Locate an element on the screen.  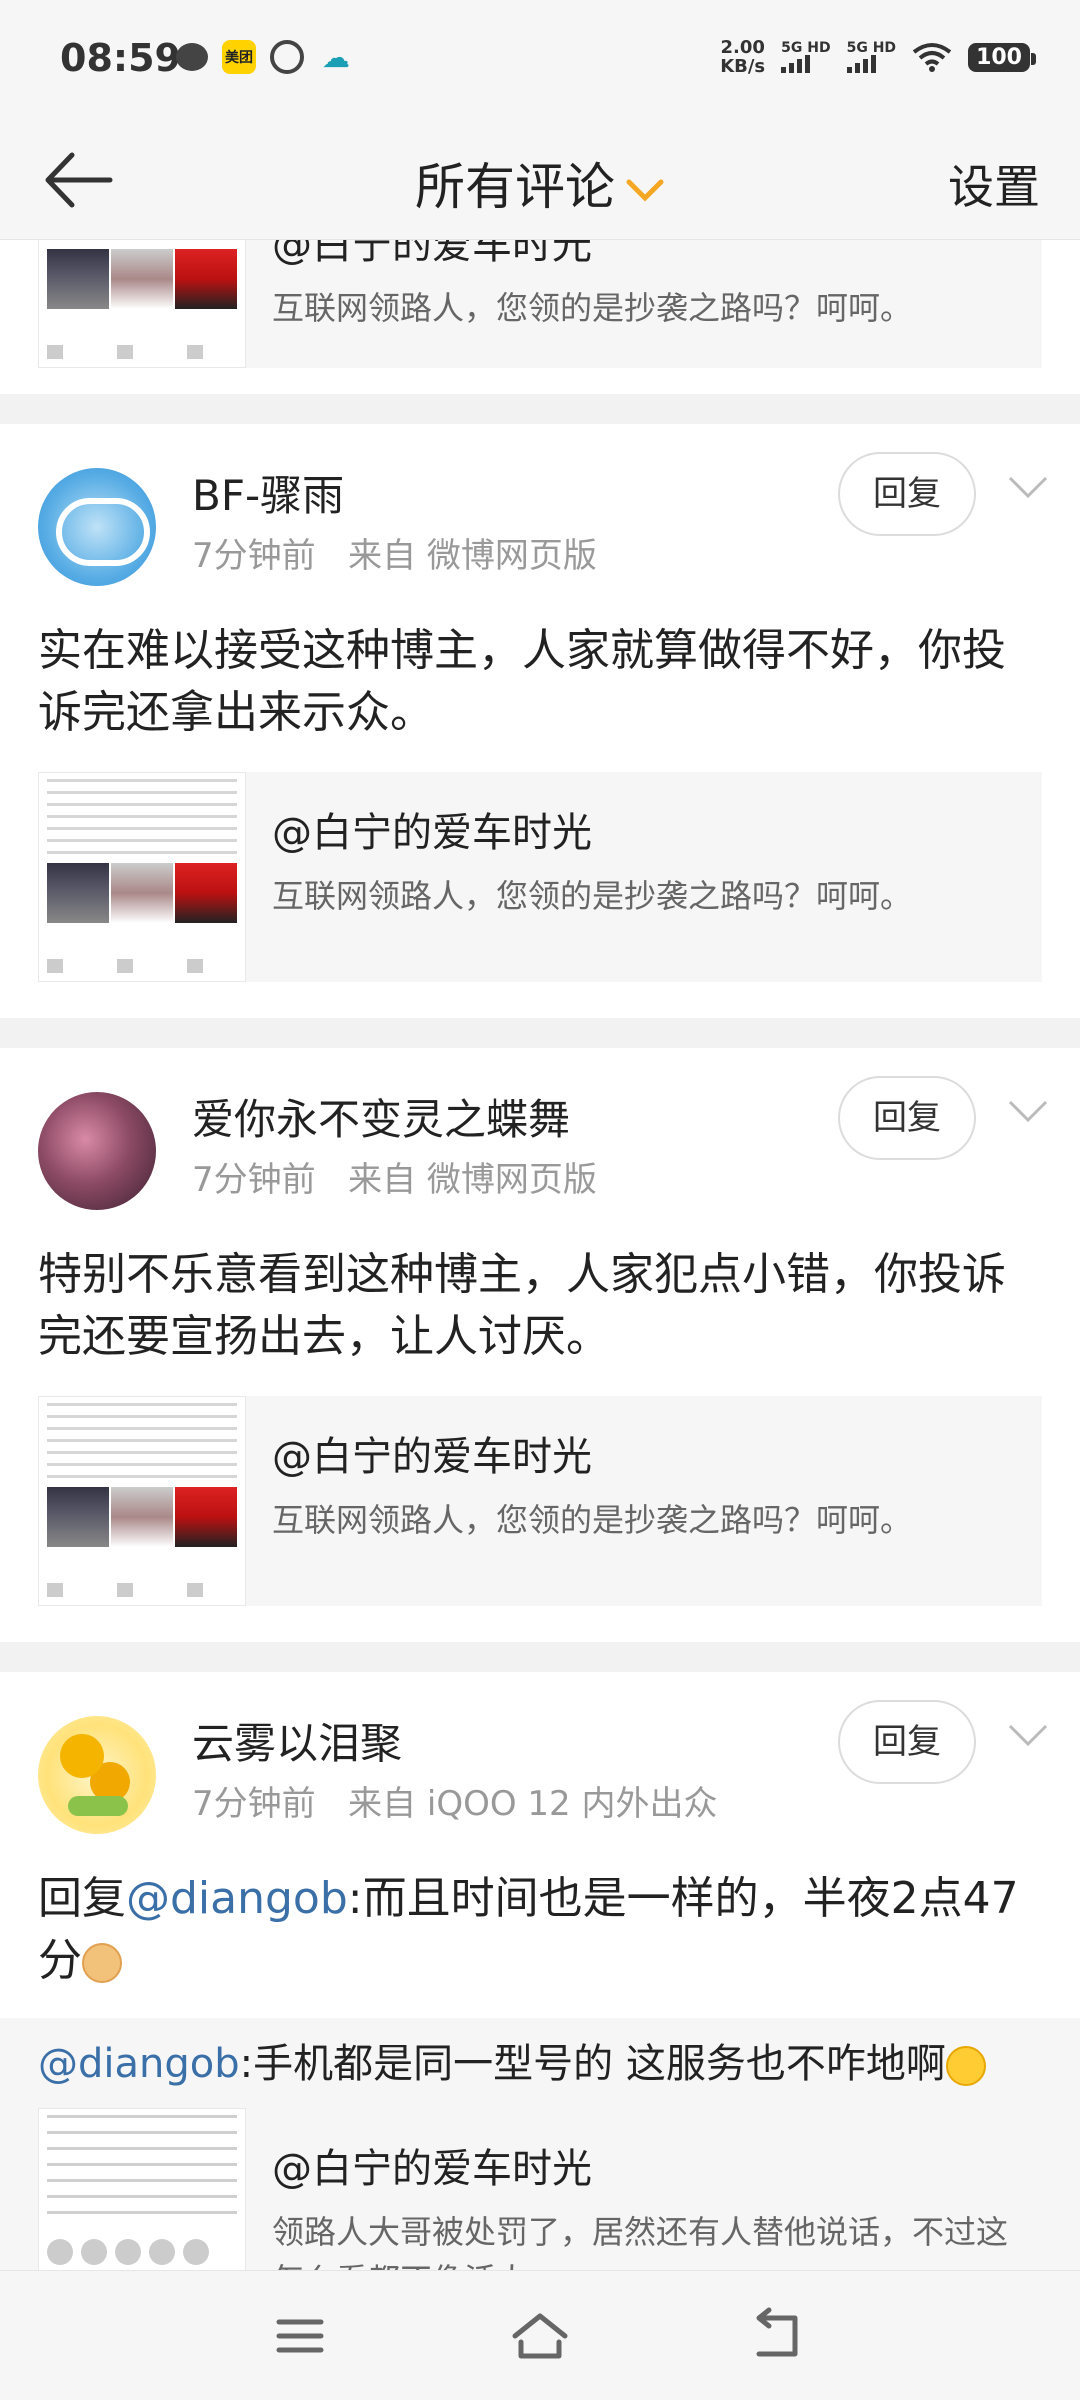
net-speed: 2.00 KB/s is located at coordinates (742, 57).